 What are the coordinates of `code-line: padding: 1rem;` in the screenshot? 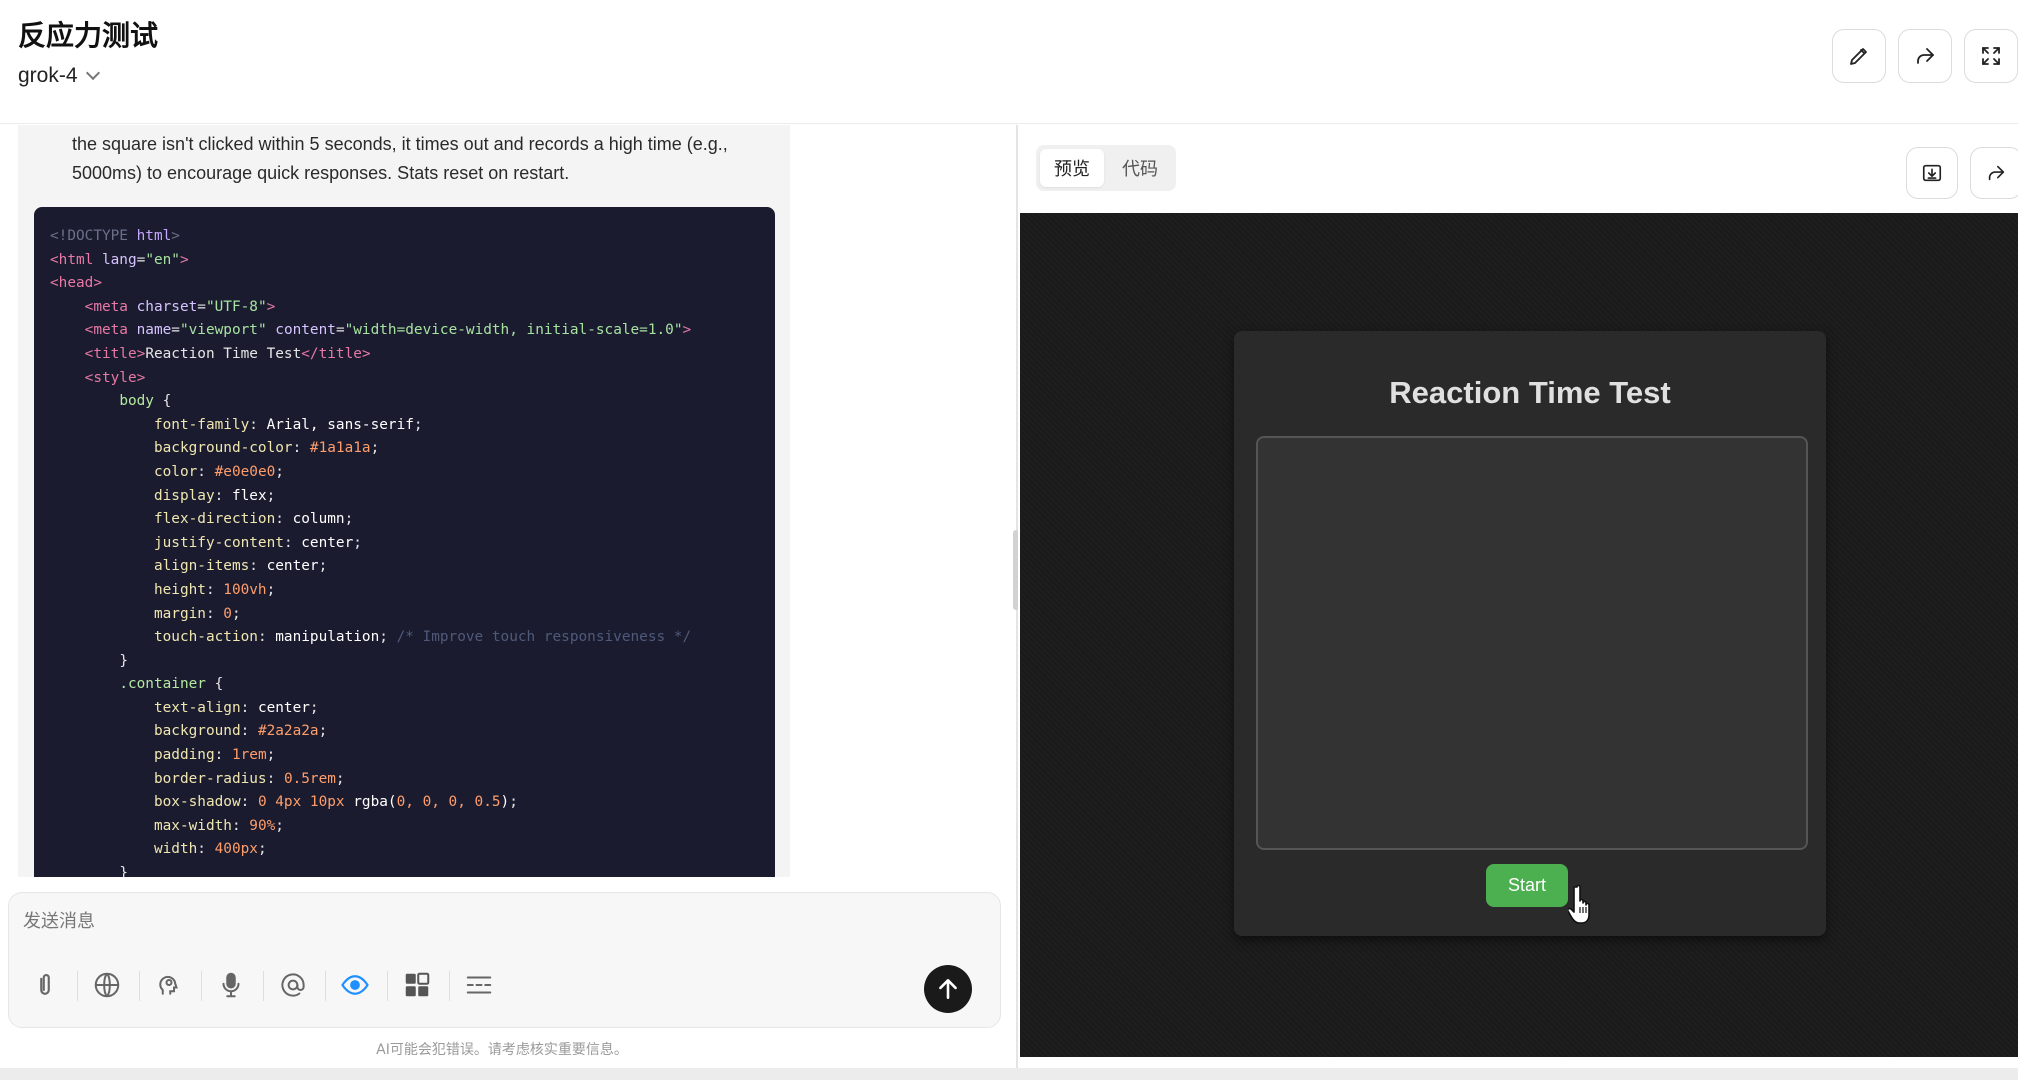 It's located at (214, 755).